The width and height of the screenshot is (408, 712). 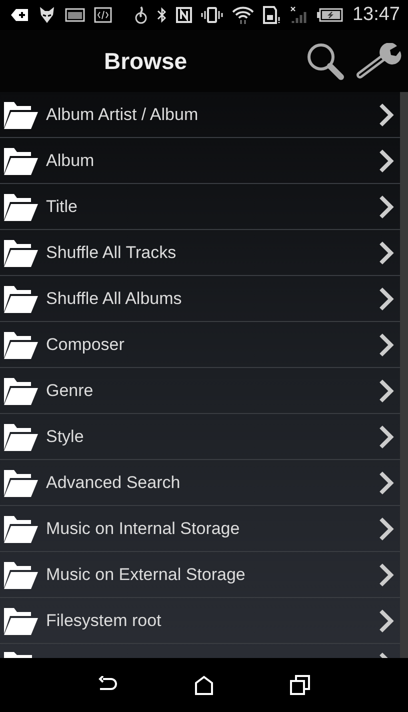 What do you see at coordinates (200, 391) in the screenshot?
I see `list-item: Genre` at bounding box center [200, 391].